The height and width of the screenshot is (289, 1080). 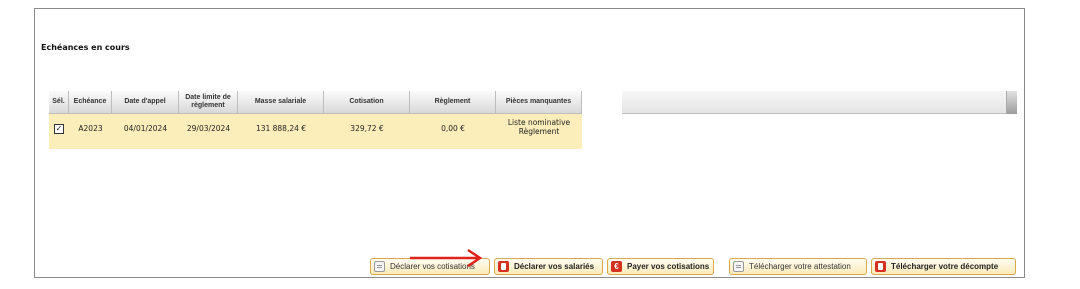 I want to click on payer-cotisations-label: Payer vos cotisations, so click(x=668, y=266).